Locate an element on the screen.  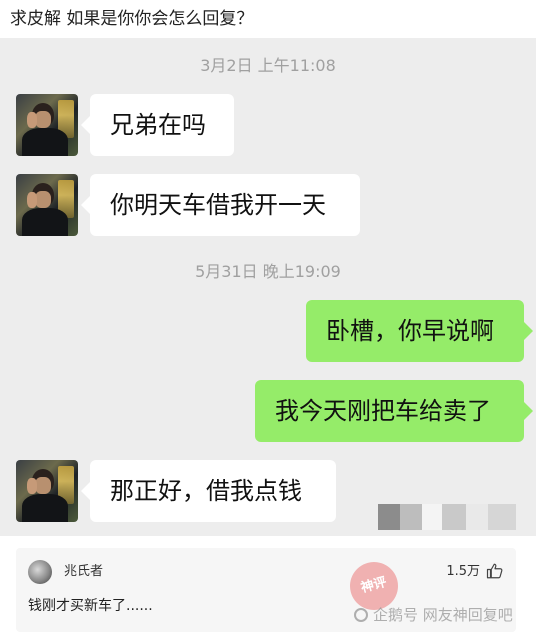
message-bubble-outgoing: 我今天刚把车给卖了 is located at coordinates (394, 411).